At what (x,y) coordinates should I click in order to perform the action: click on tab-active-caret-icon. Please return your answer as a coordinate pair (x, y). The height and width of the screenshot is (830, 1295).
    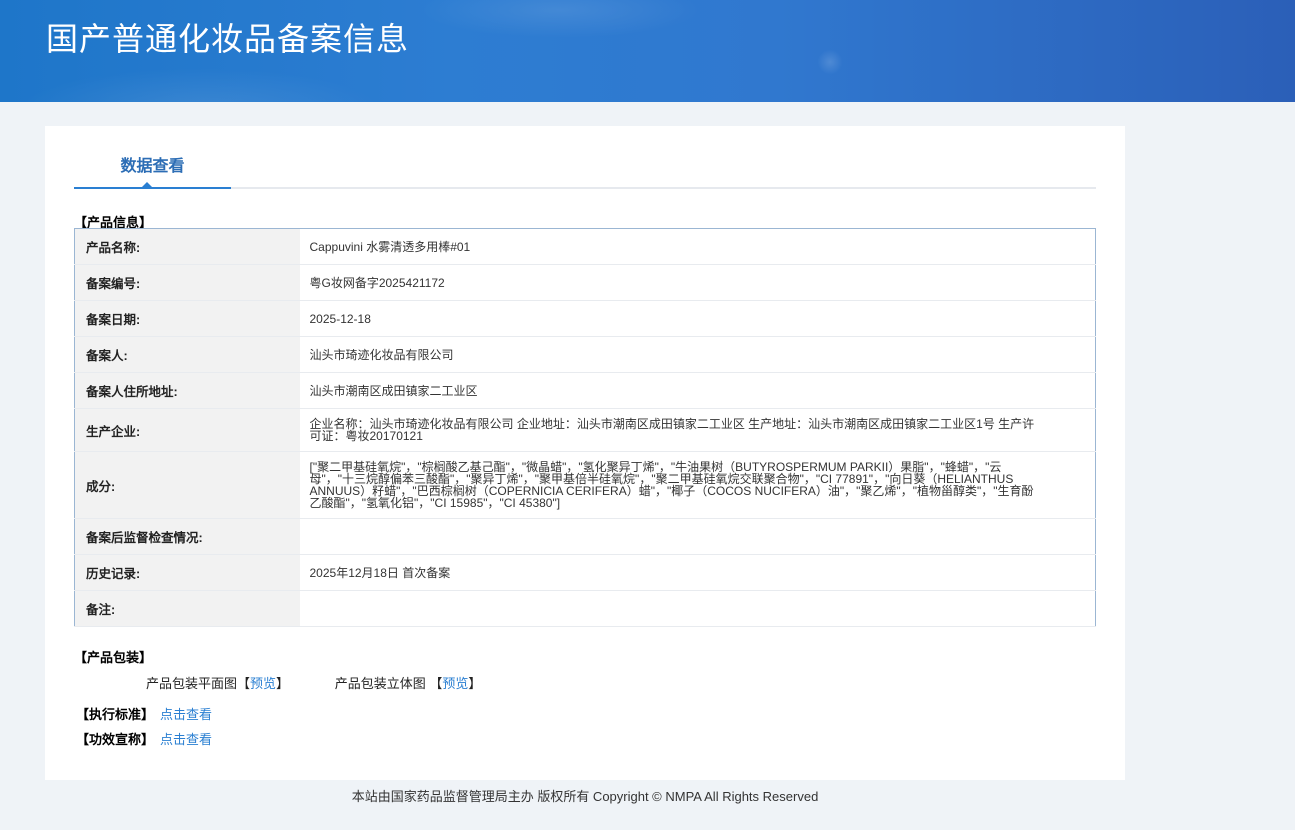
    Looking at the image, I should click on (147, 185).